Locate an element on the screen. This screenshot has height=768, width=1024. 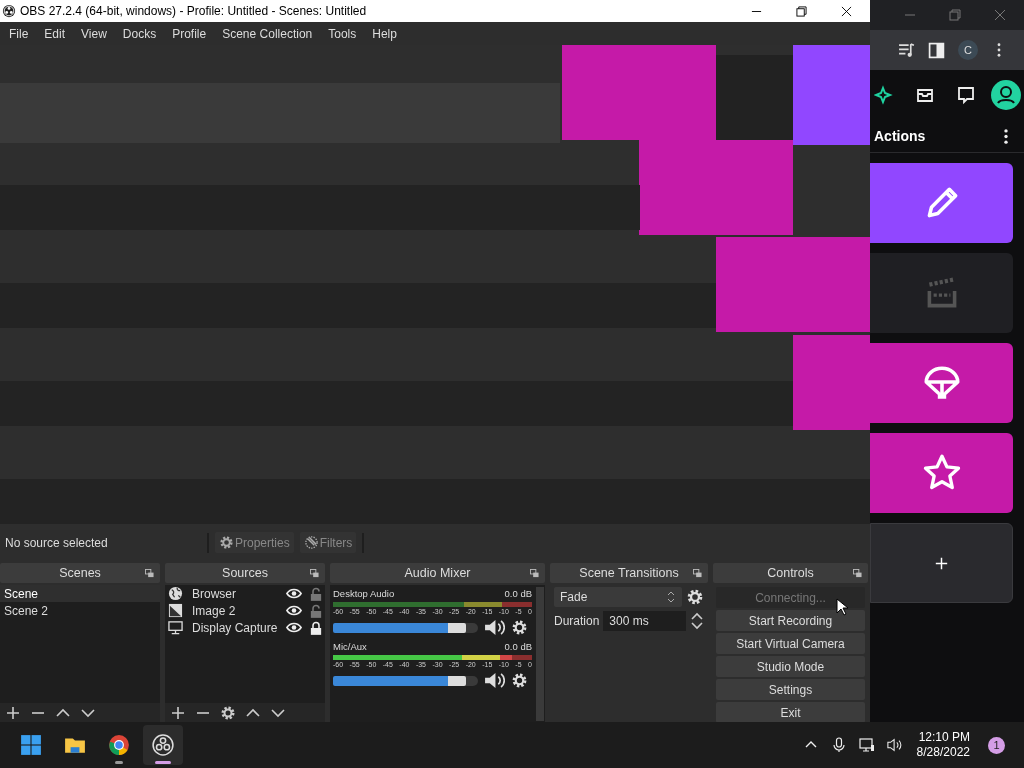
volume-icon is located at coordinates (894, 745).